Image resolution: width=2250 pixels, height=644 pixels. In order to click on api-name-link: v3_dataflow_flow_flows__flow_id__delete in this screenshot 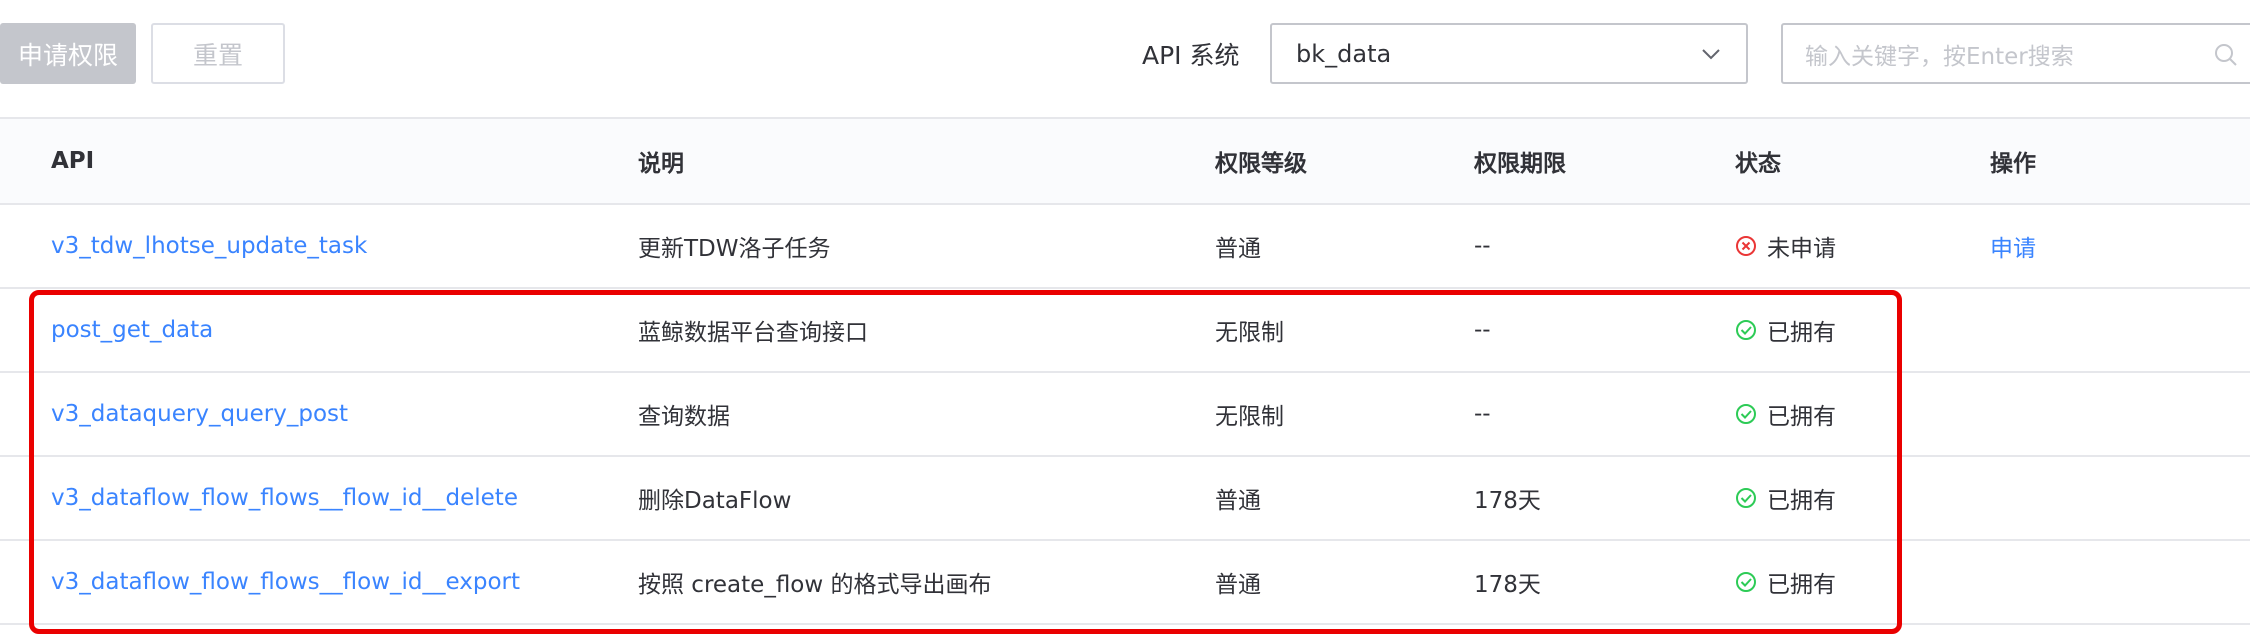, I will do `click(284, 498)`.